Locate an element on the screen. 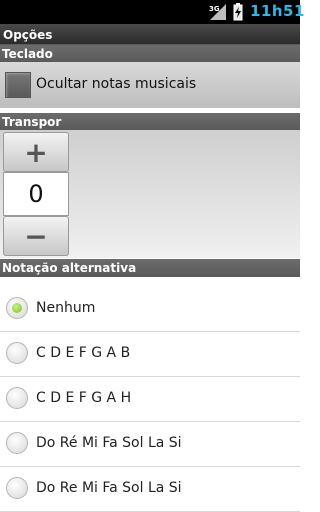 Image resolution: width=320 pixels, height=512 pixels. transpose-minus-button: − is located at coordinates (36, 236).